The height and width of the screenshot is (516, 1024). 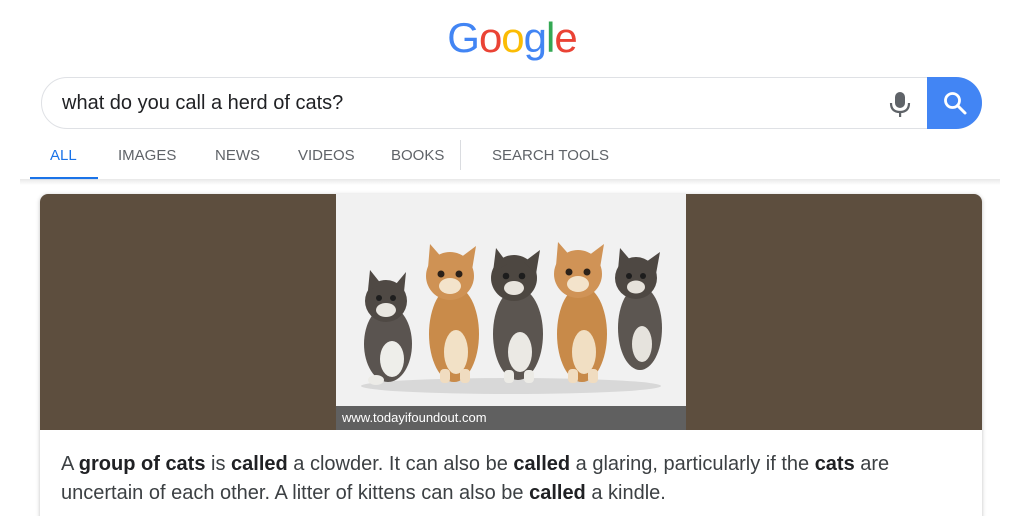 I want to click on snippet-segment: a glaring, particularly if the, so click(x=692, y=464).